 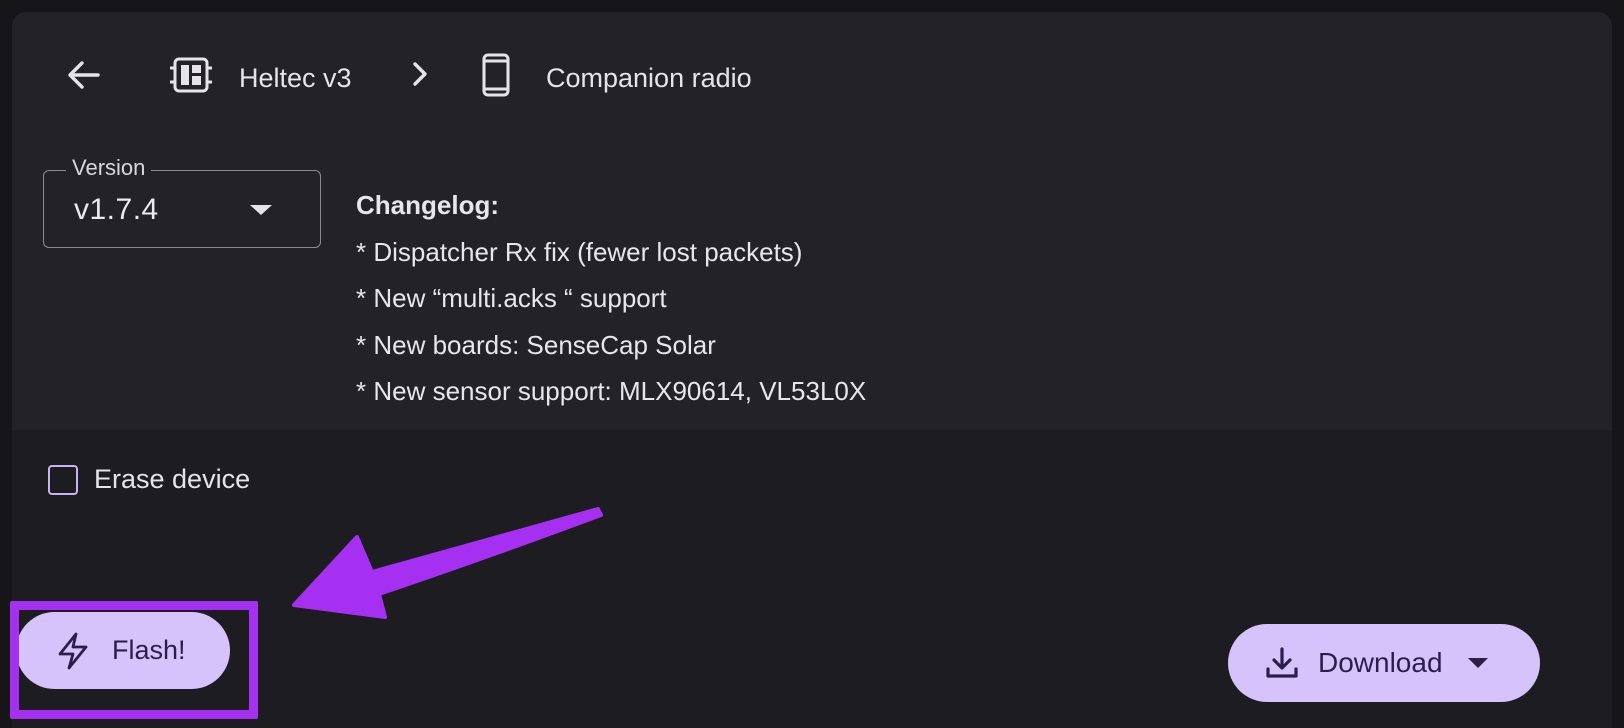 I want to click on erase-device-option: Erase device, so click(x=149, y=479).